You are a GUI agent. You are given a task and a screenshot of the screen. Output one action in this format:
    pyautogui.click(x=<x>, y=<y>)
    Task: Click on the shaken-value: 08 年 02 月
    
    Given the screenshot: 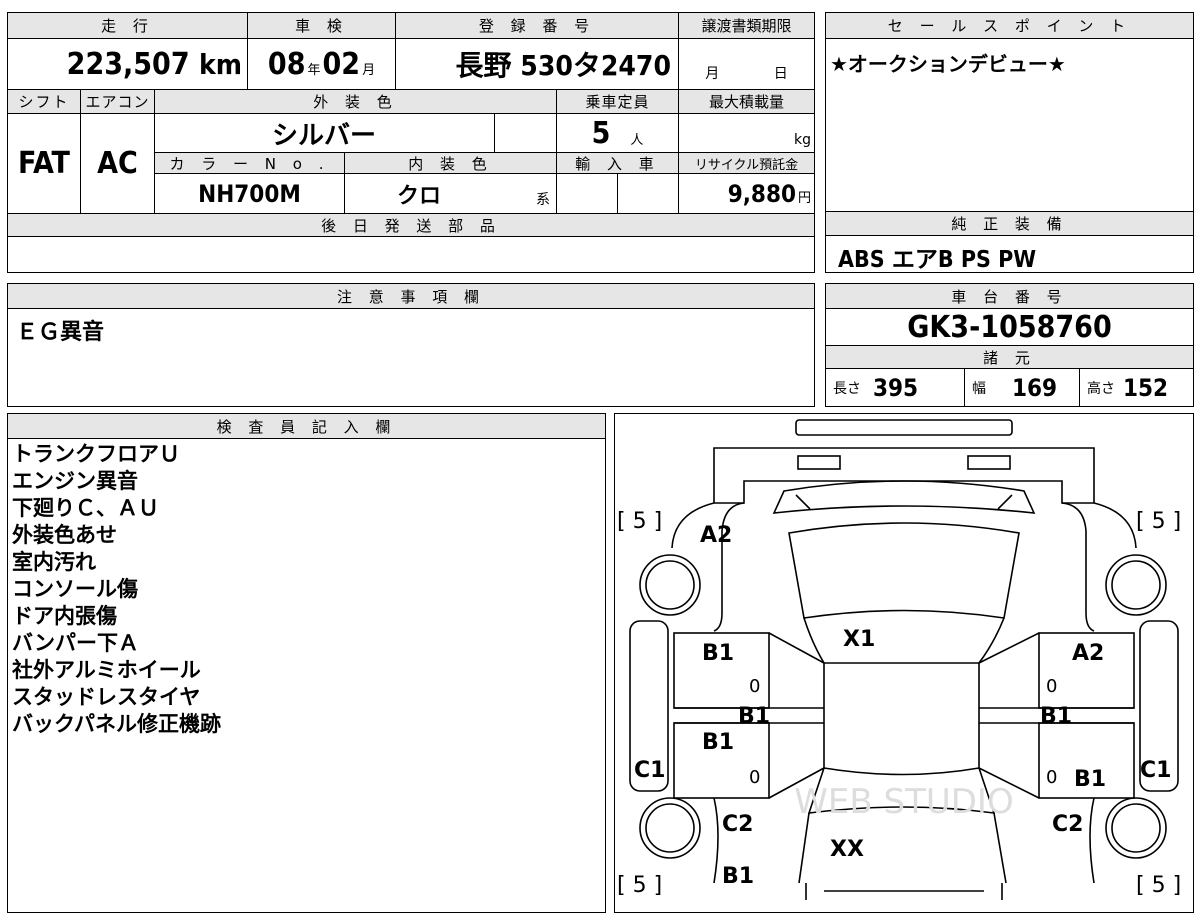 What is the action you would take?
    pyautogui.click(x=321, y=64)
    